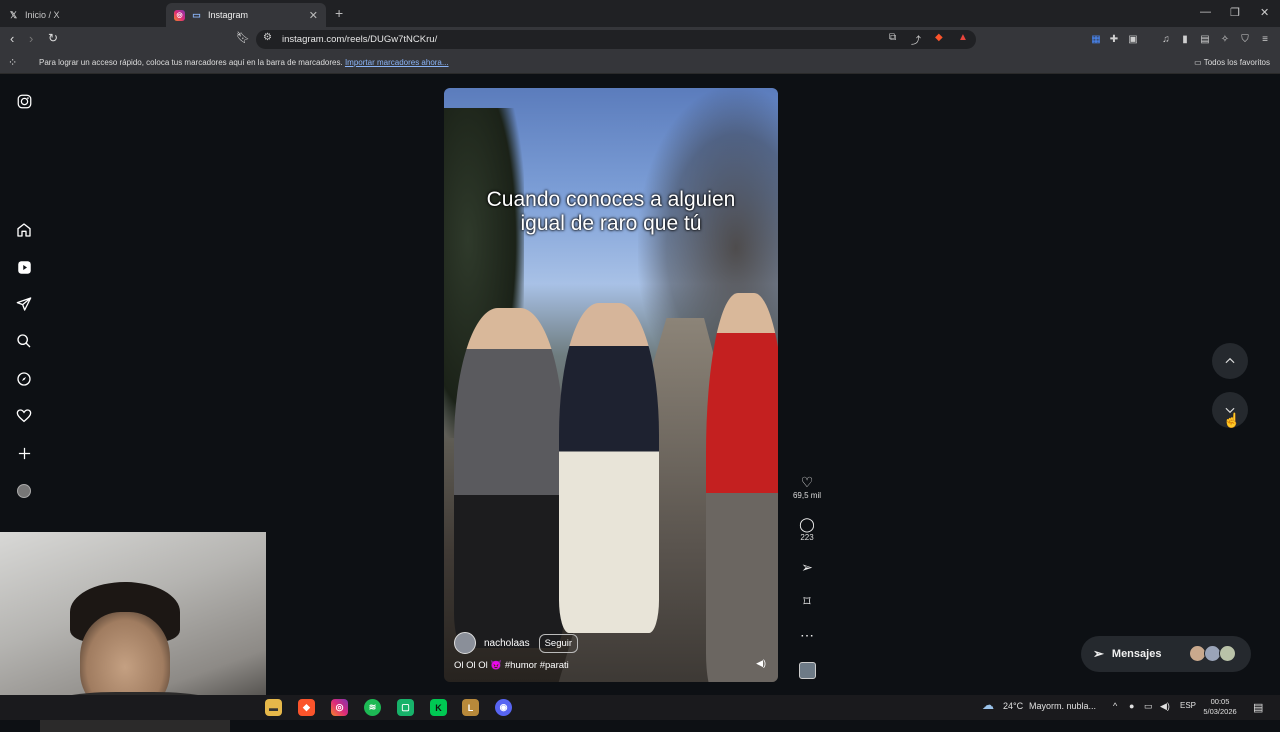 The image size is (1280, 732). I want to click on audio-thumbnail-icon, so click(807, 670).